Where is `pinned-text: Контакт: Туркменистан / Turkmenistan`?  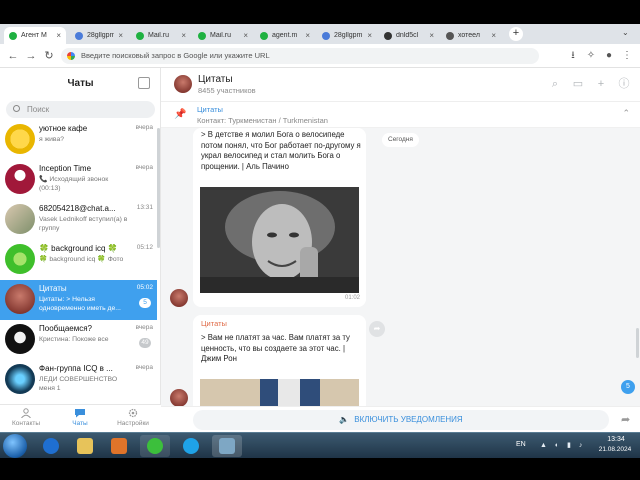 pinned-text: Контакт: Туркменистан / Turkmenistan is located at coordinates (262, 120).